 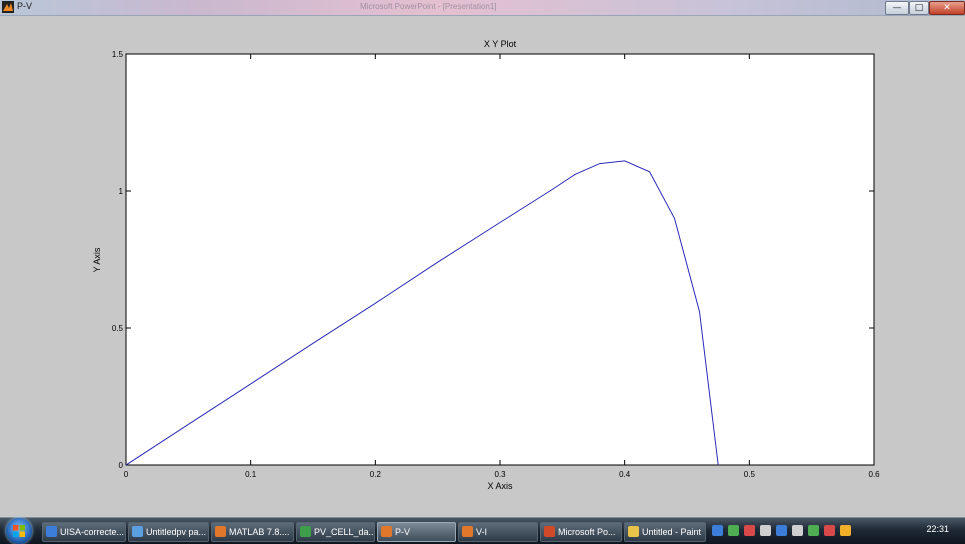 I want to click on y-tick-label: 1.5, so click(x=118, y=54).